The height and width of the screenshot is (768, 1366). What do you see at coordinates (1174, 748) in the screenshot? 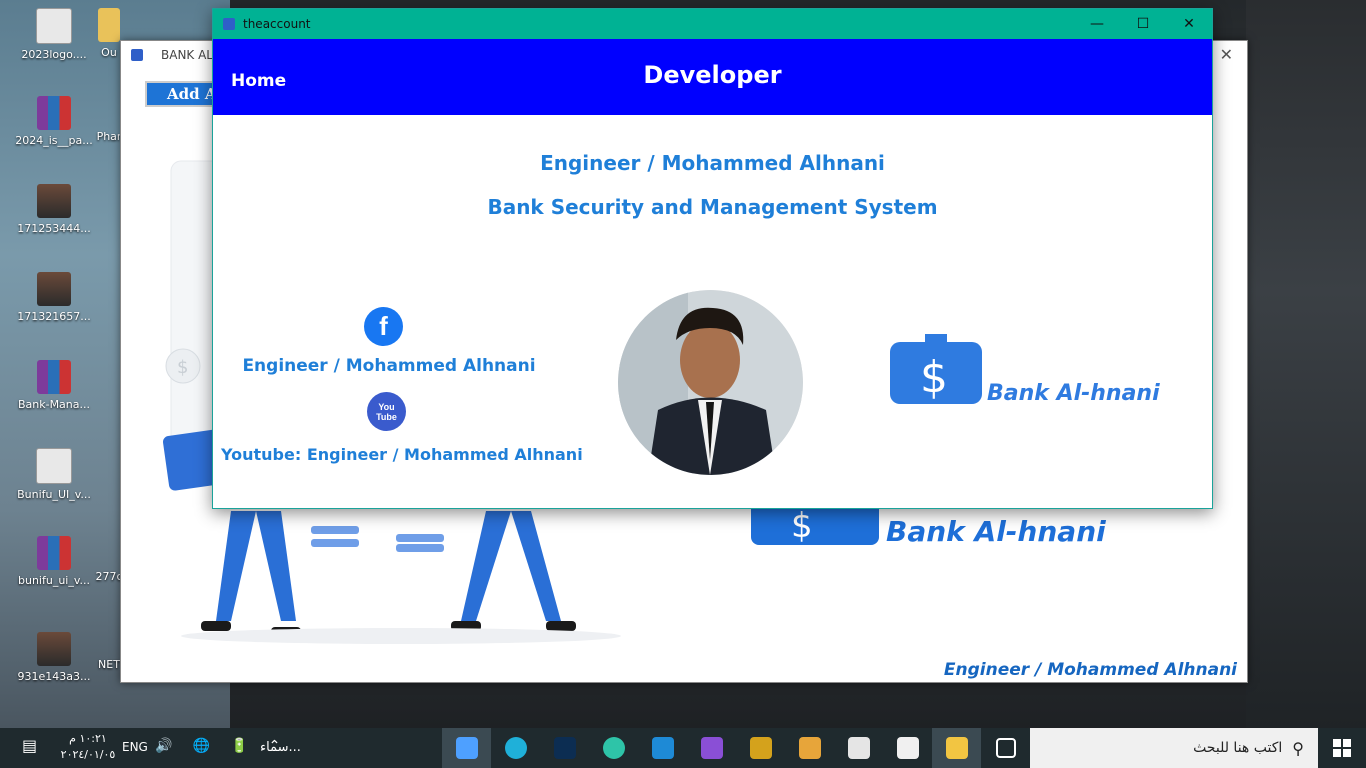
I see `search-input: اكتب هنا للبحث ⚲` at bounding box center [1174, 748].